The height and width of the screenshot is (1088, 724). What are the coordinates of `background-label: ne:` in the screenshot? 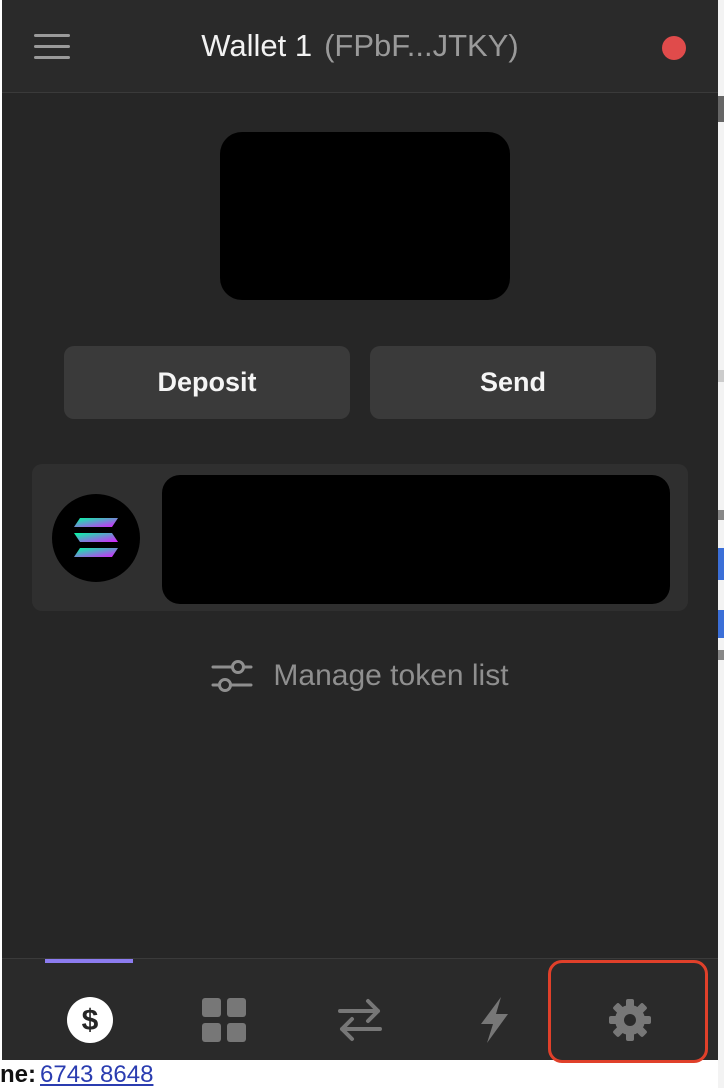 It's located at (18, 1074).